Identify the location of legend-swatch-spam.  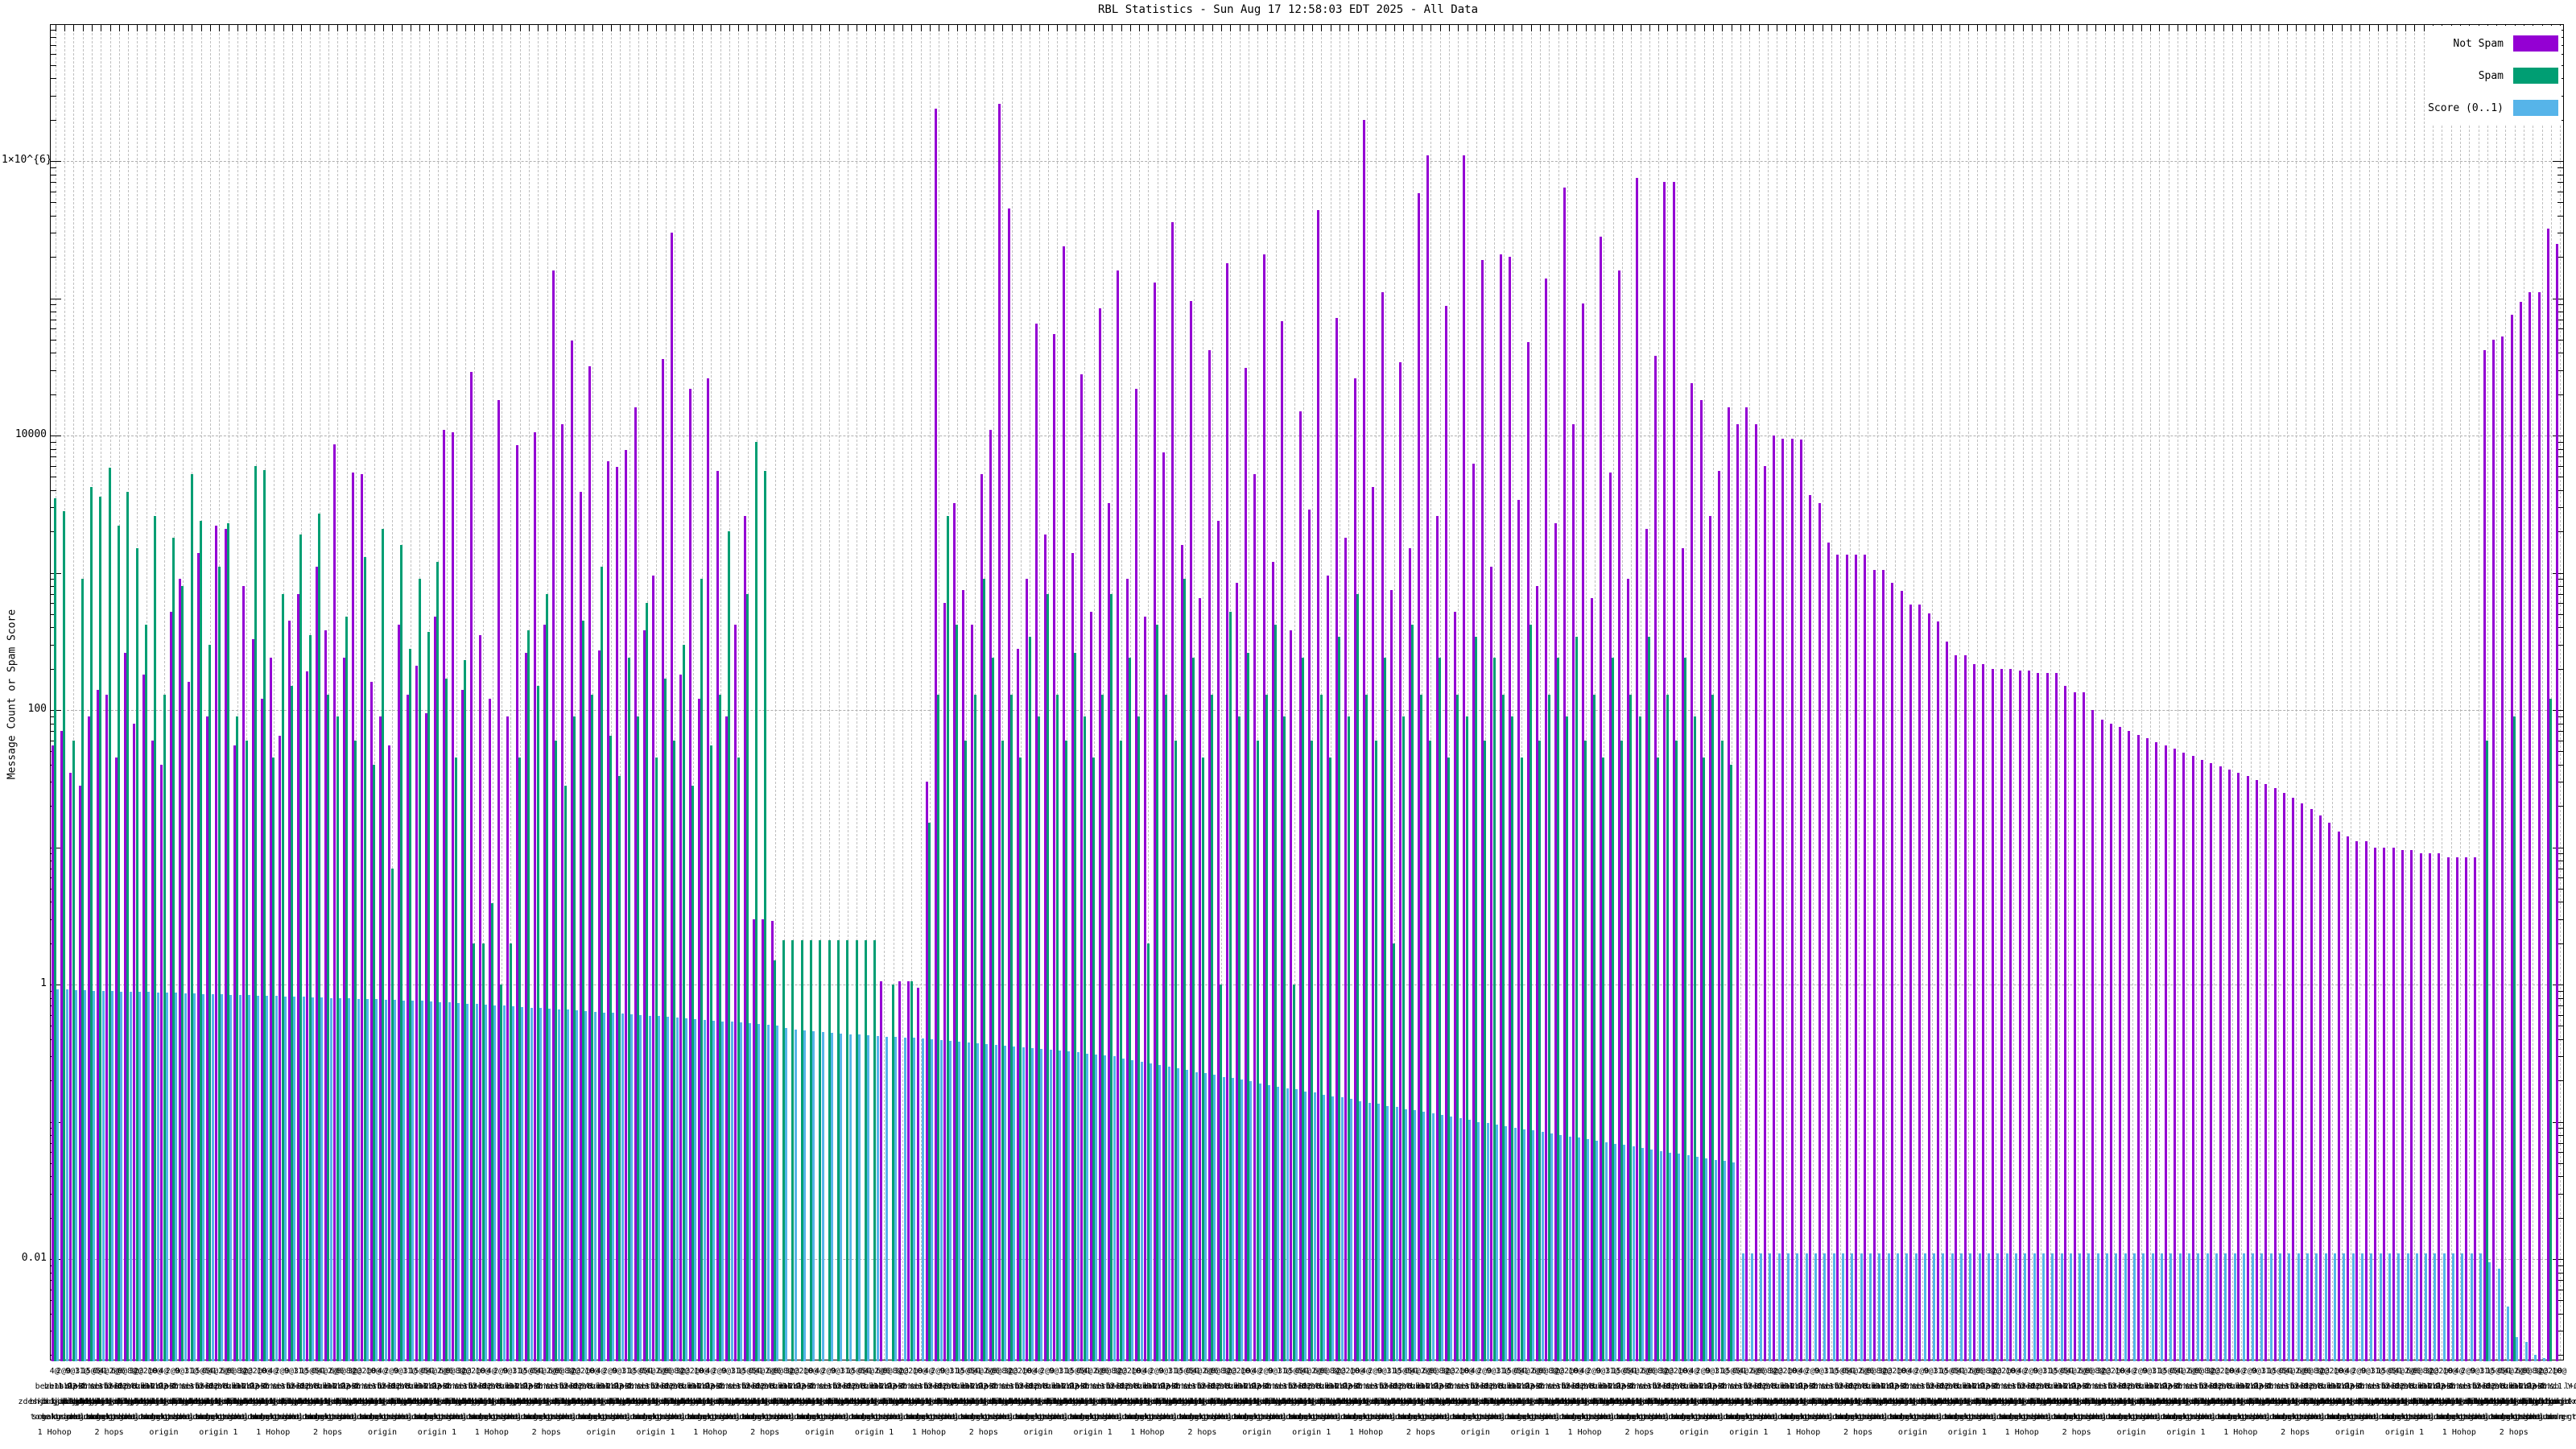
(2535, 76).